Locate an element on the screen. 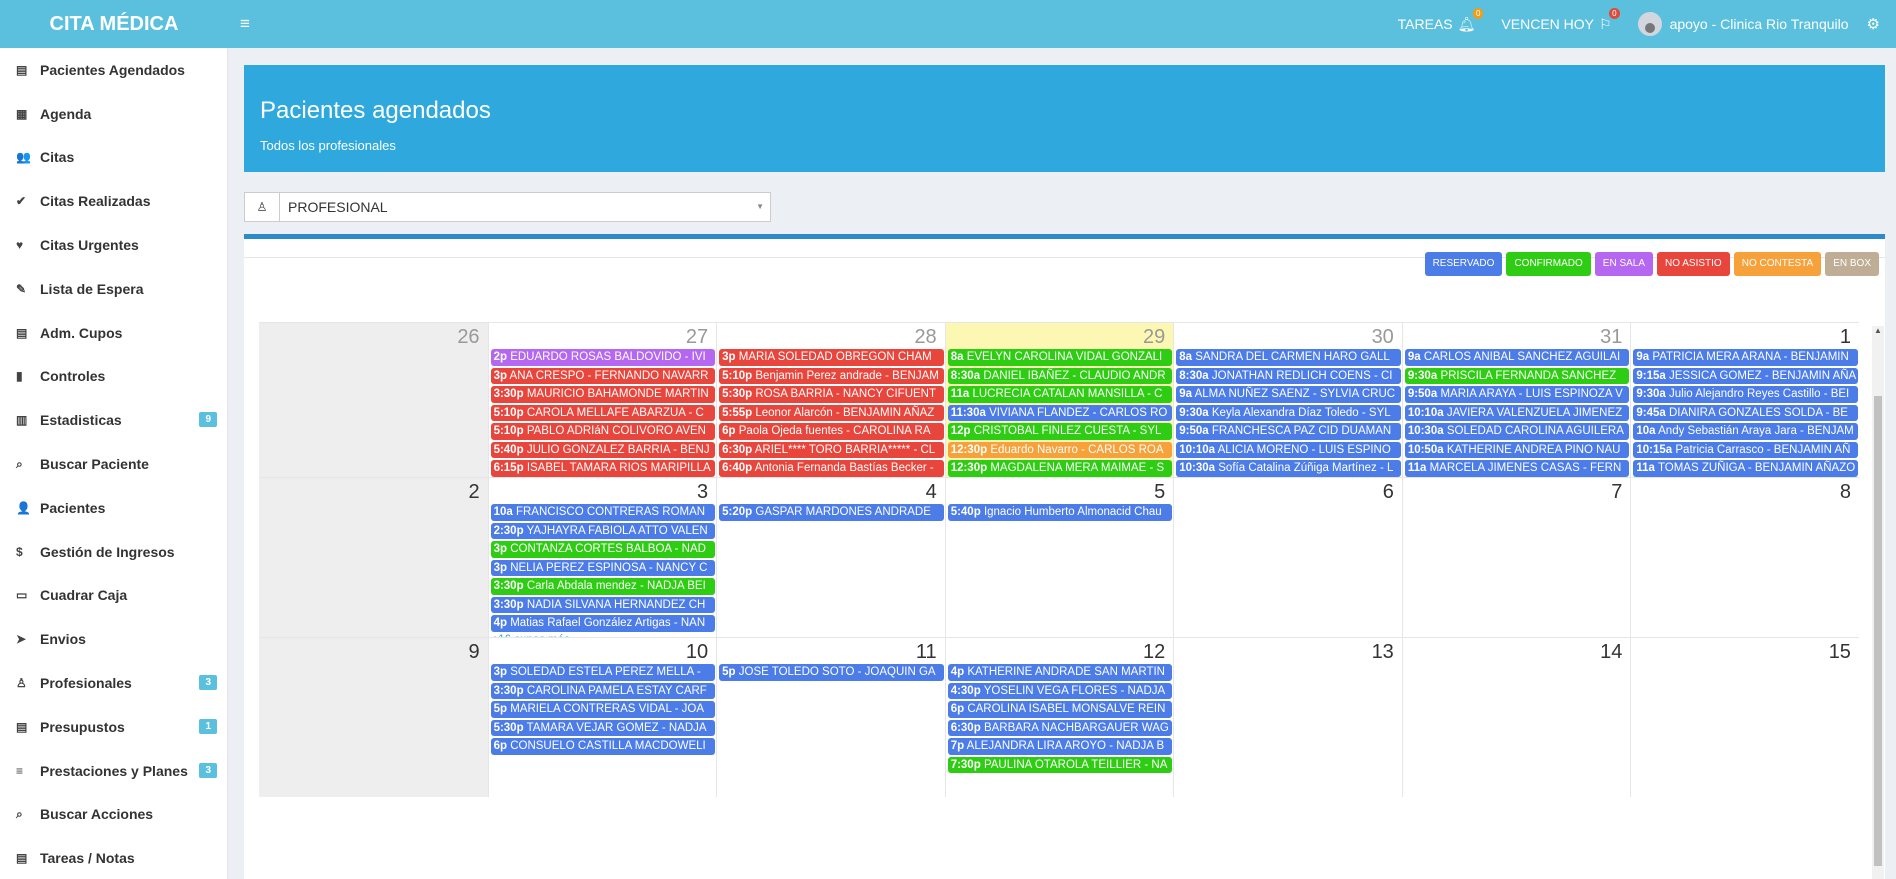 This screenshot has width=1896, height=879. profesional-select: PROFESIONAL ▼ is located at coordinates (525, 207).